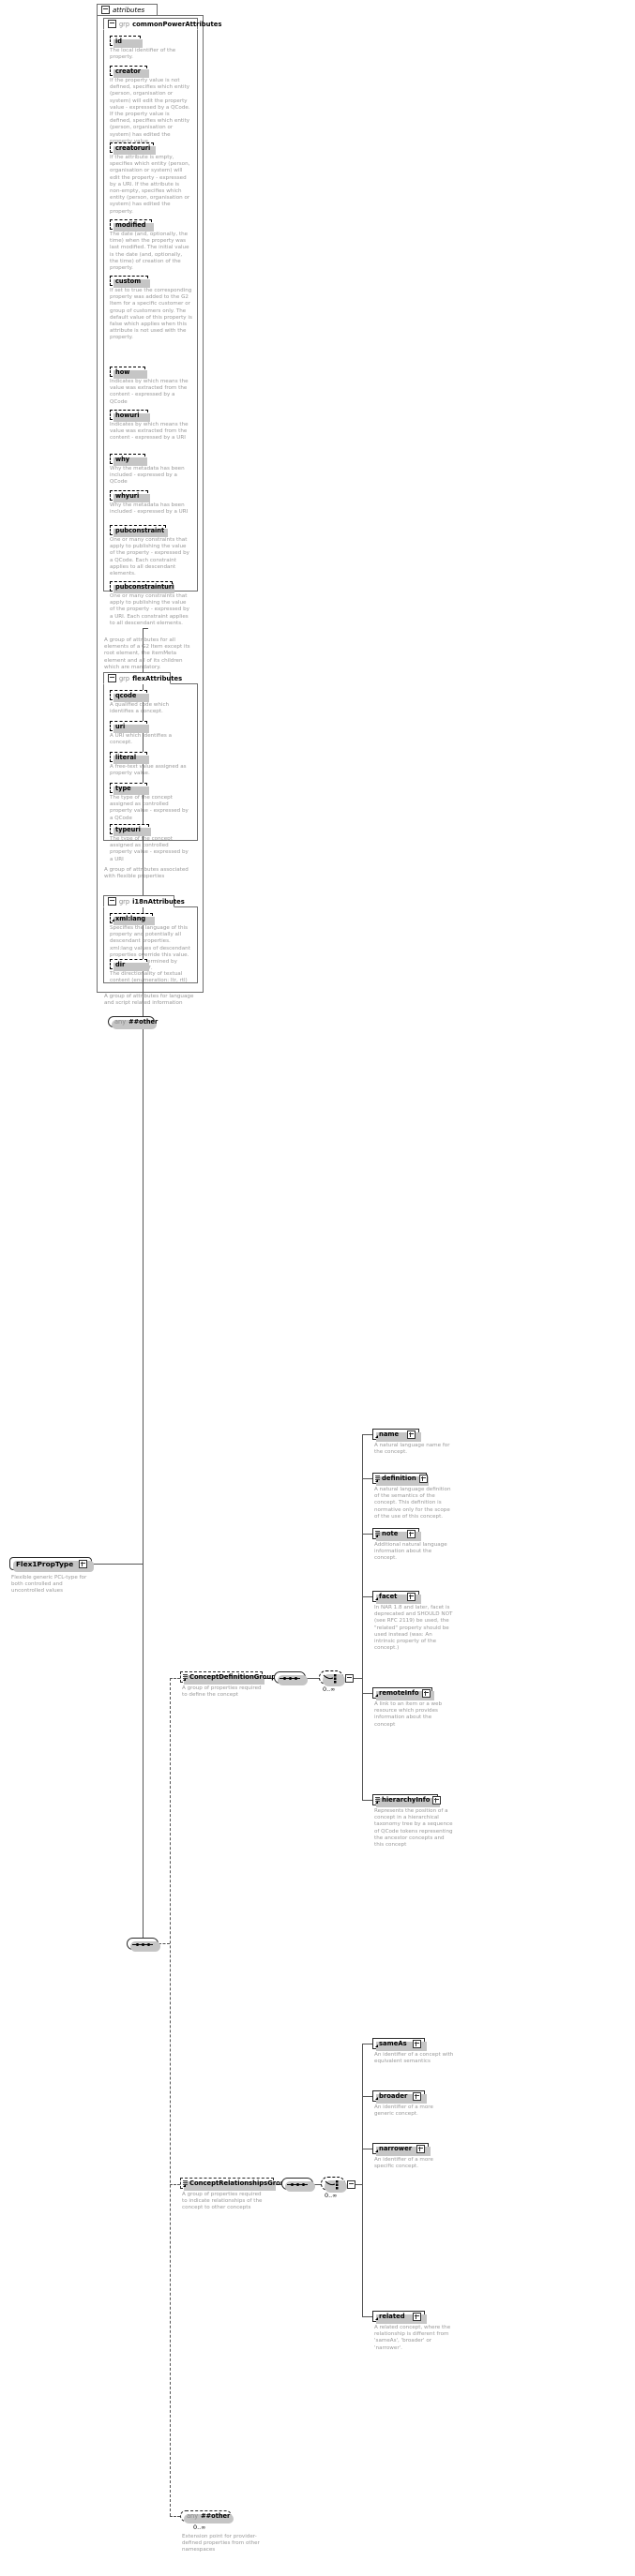 This screenshot has height=2576, width=635. What do you see at coordinates (403, 2111) in the screenshot?
I see `element-desc-broader: An identifier of a more generic concept.` at bounding box center [403, 2111].